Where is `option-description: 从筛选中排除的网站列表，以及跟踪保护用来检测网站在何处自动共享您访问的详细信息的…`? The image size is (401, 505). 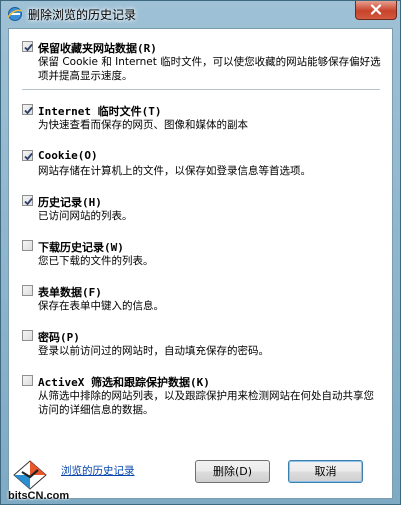
option-description: 从筛选中排除的网站列表，以及跟踪保护用来检测网站在何处自动共享您访问的详细信息的… is located at coordinates (206, 403).